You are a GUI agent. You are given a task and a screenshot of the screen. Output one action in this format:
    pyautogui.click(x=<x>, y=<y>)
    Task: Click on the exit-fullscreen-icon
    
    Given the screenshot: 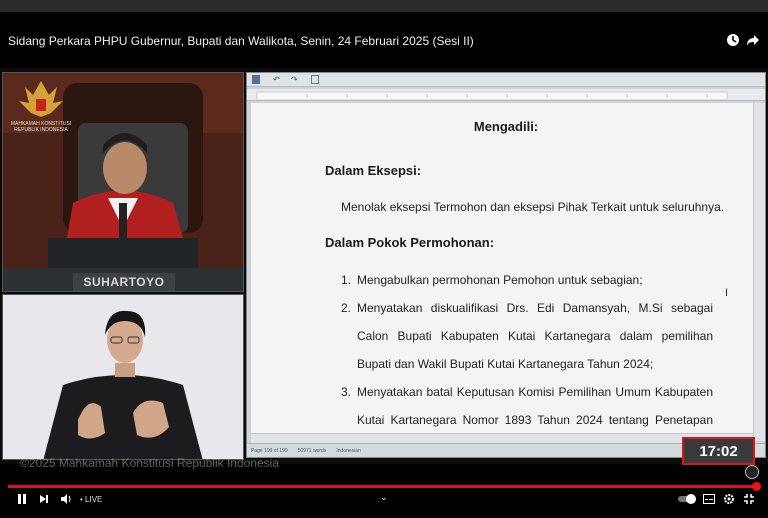 What is the action you would take?
    pyautogui.click(x=749, y=499)
    